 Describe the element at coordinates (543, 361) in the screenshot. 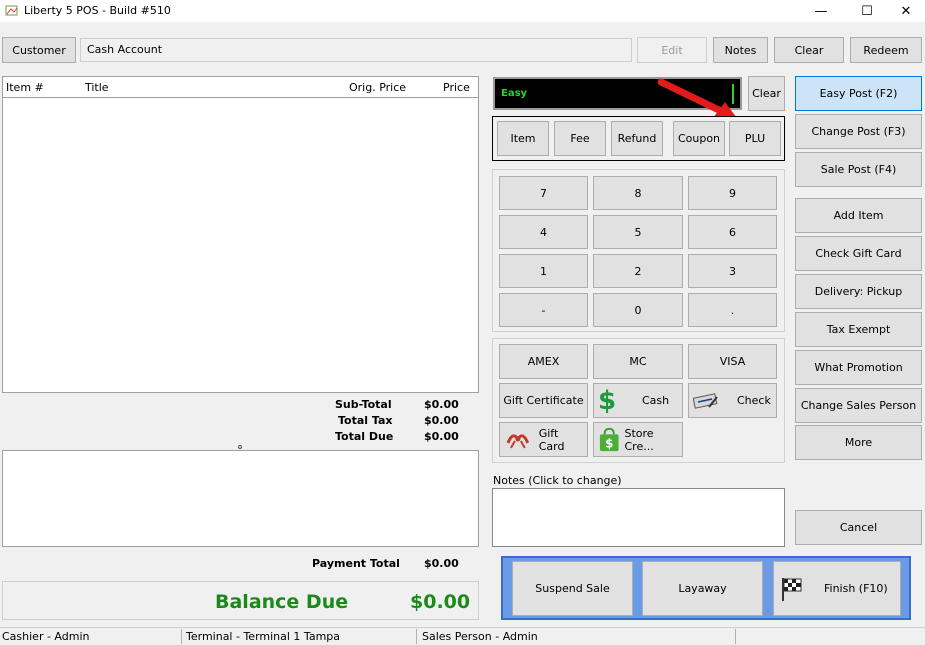

I see `amex-button: AMEX` at that location.